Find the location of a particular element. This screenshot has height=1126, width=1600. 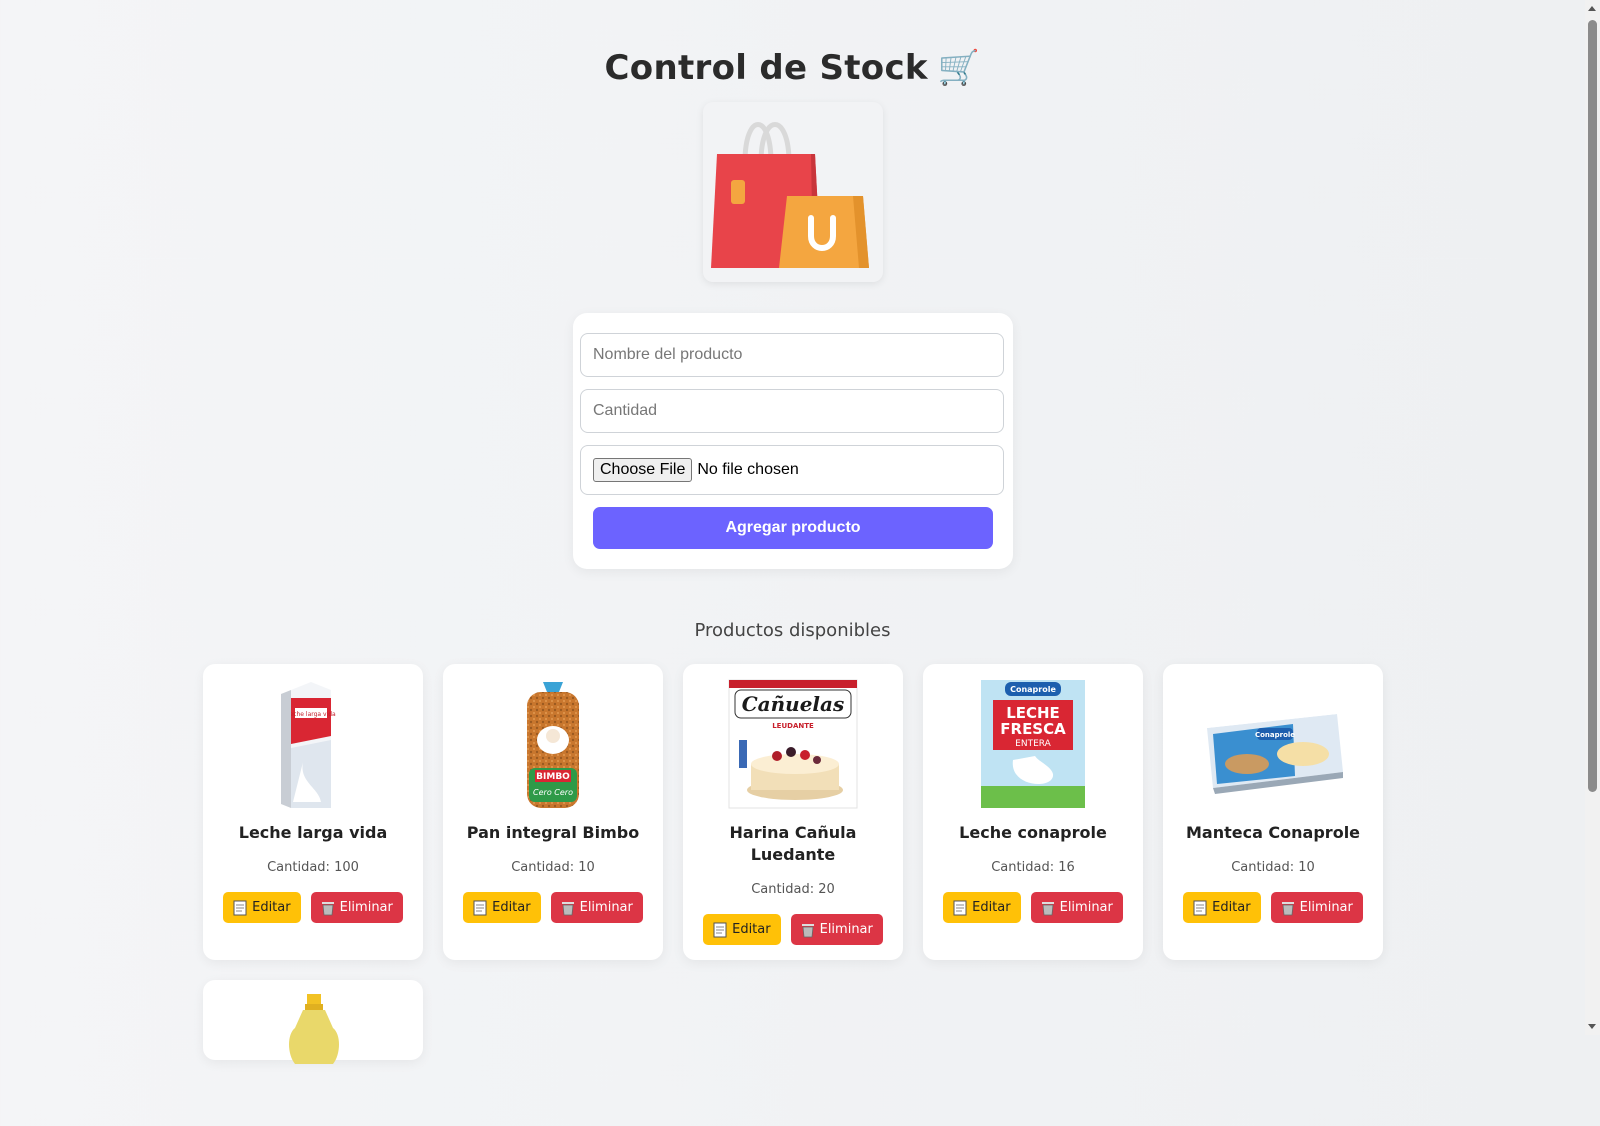

store-logo is located at coordinates (793, 192).